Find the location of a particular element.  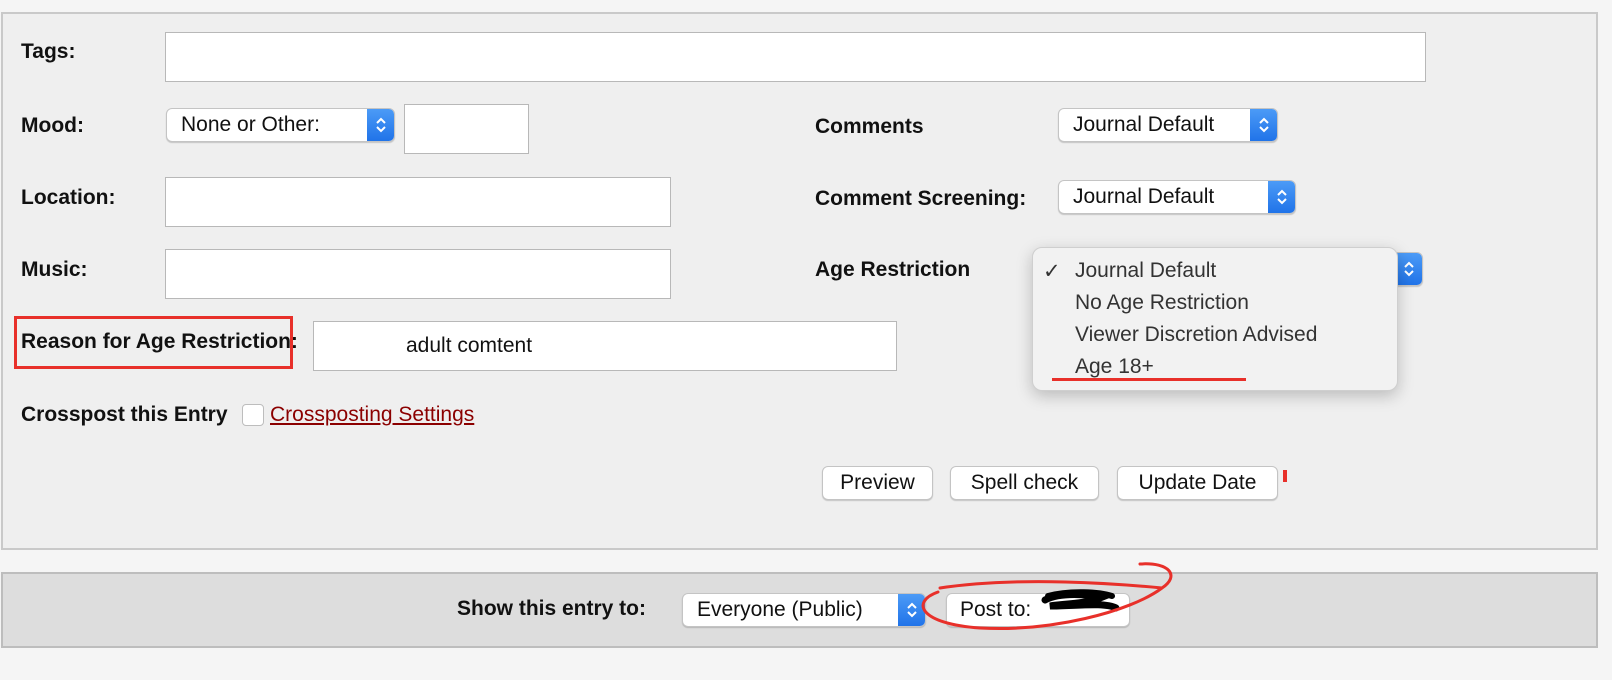

music-label: Music: is located at coordinates (54, 269).